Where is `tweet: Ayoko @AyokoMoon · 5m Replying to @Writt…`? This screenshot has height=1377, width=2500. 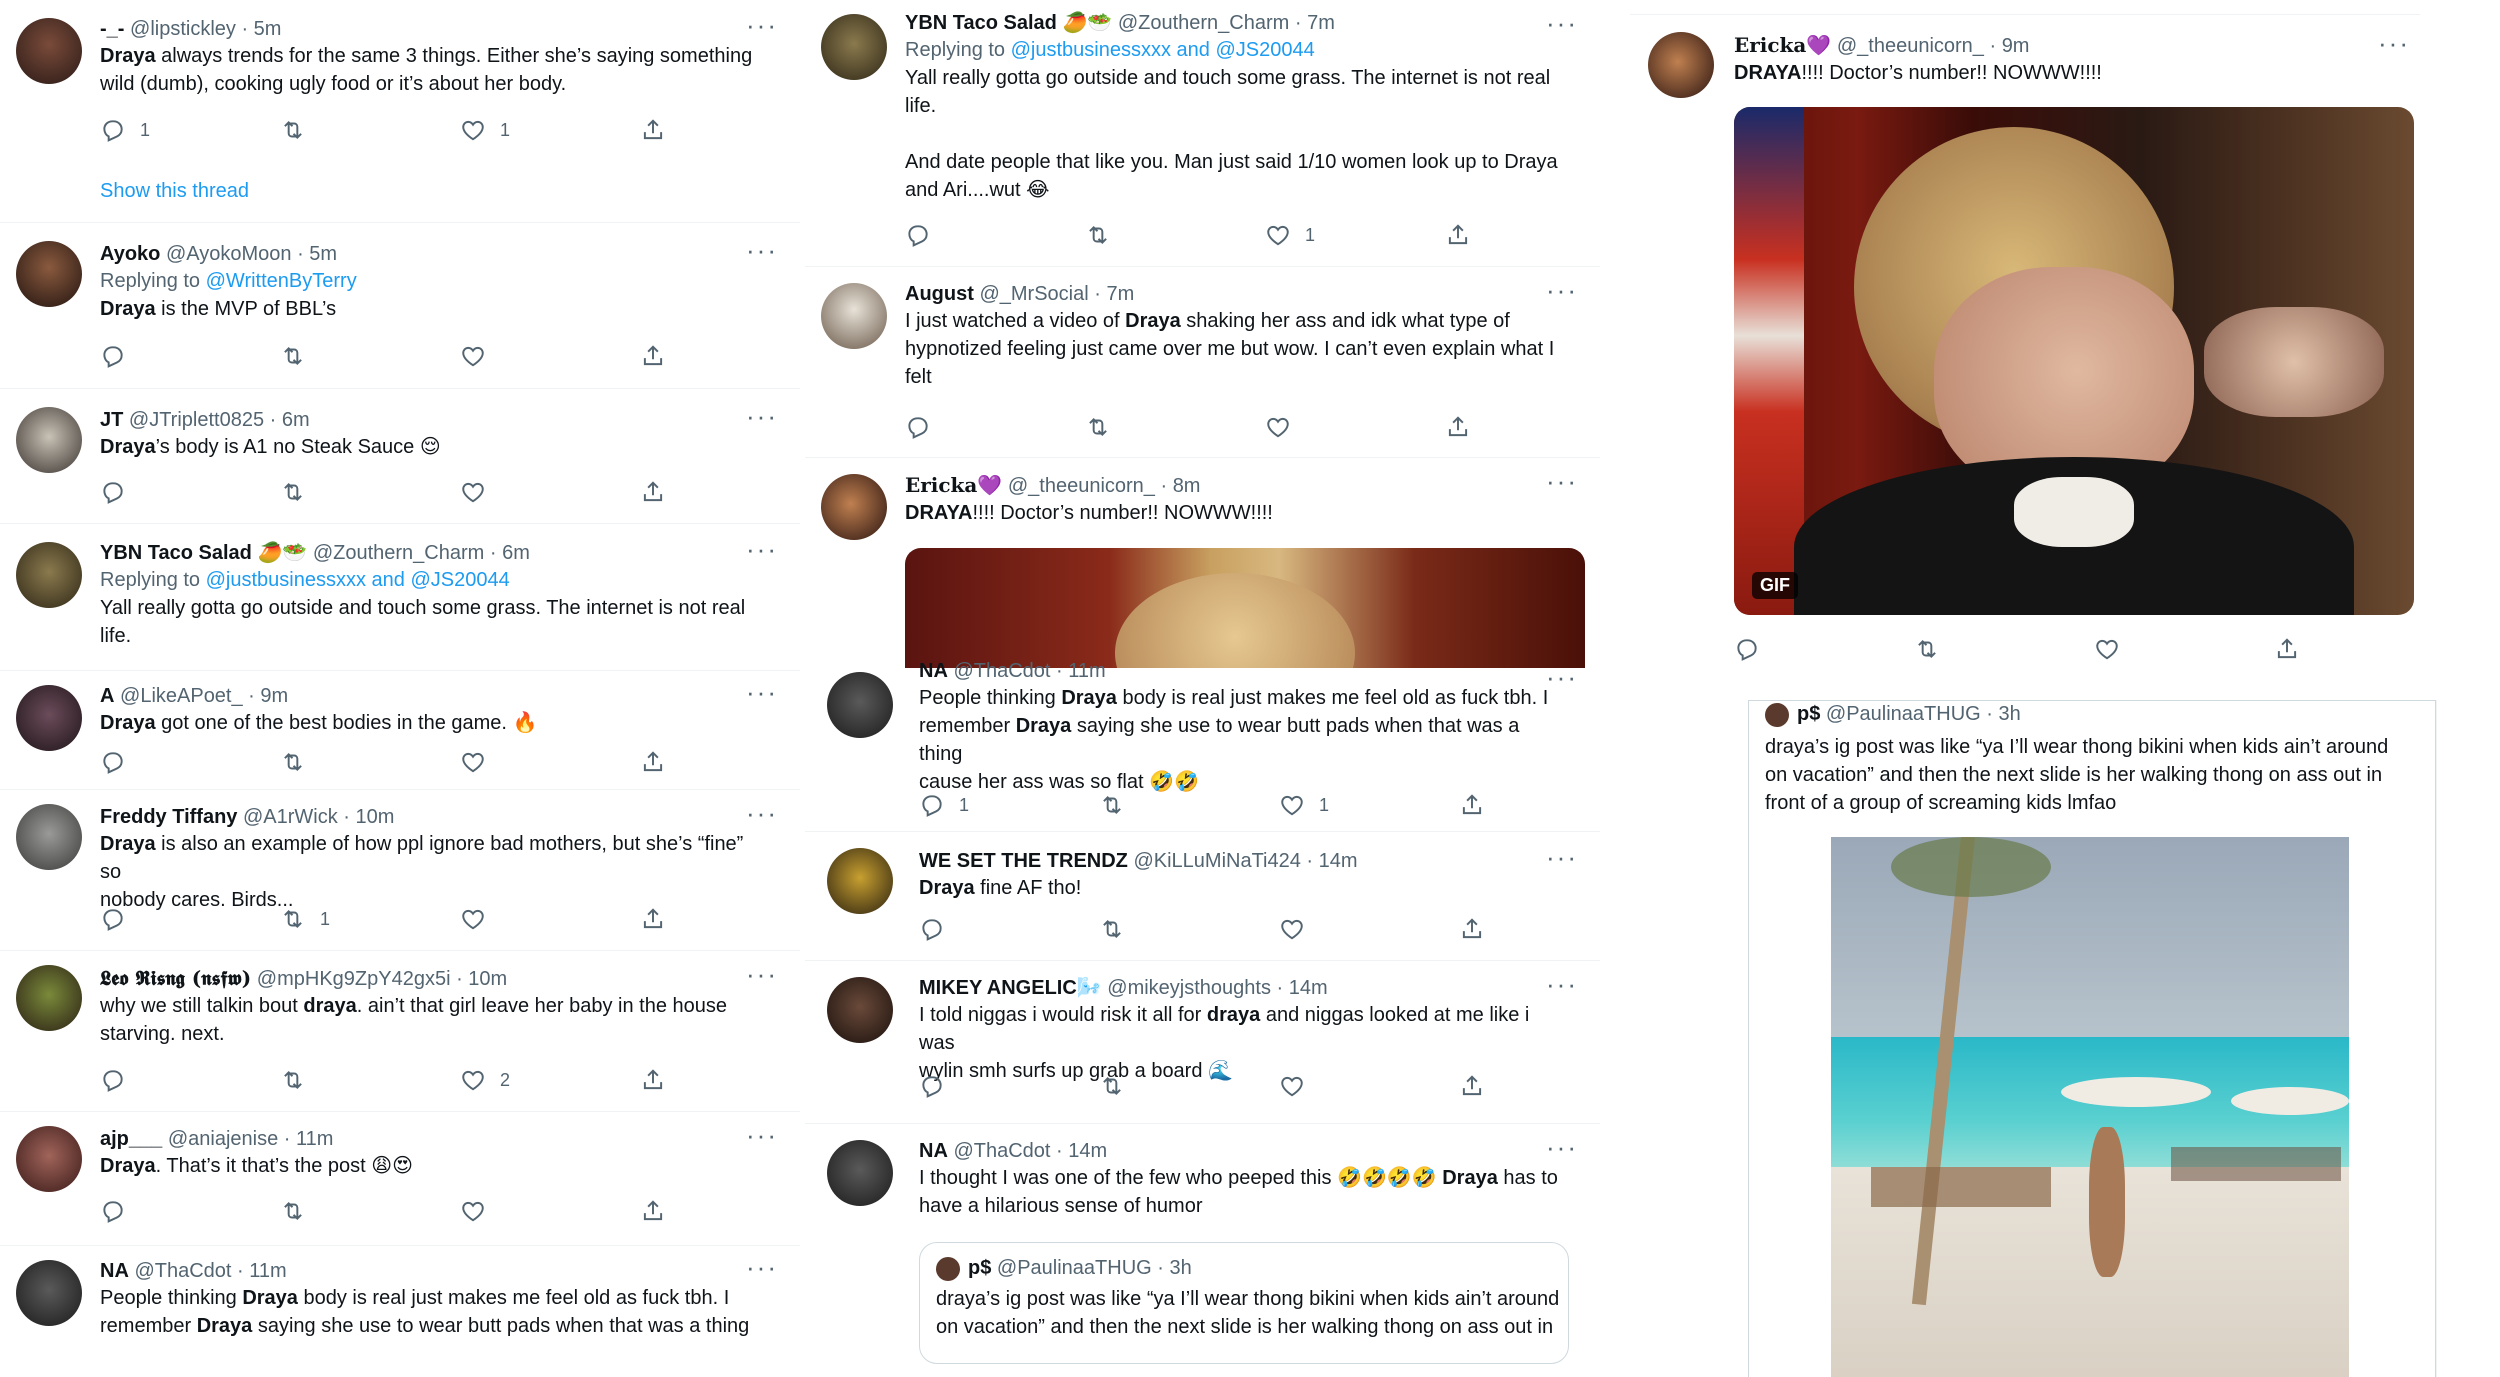
tweet: Ayoko @AyokoMoon · 5m Replying to @Writt… is located at coordinates (400, 306).